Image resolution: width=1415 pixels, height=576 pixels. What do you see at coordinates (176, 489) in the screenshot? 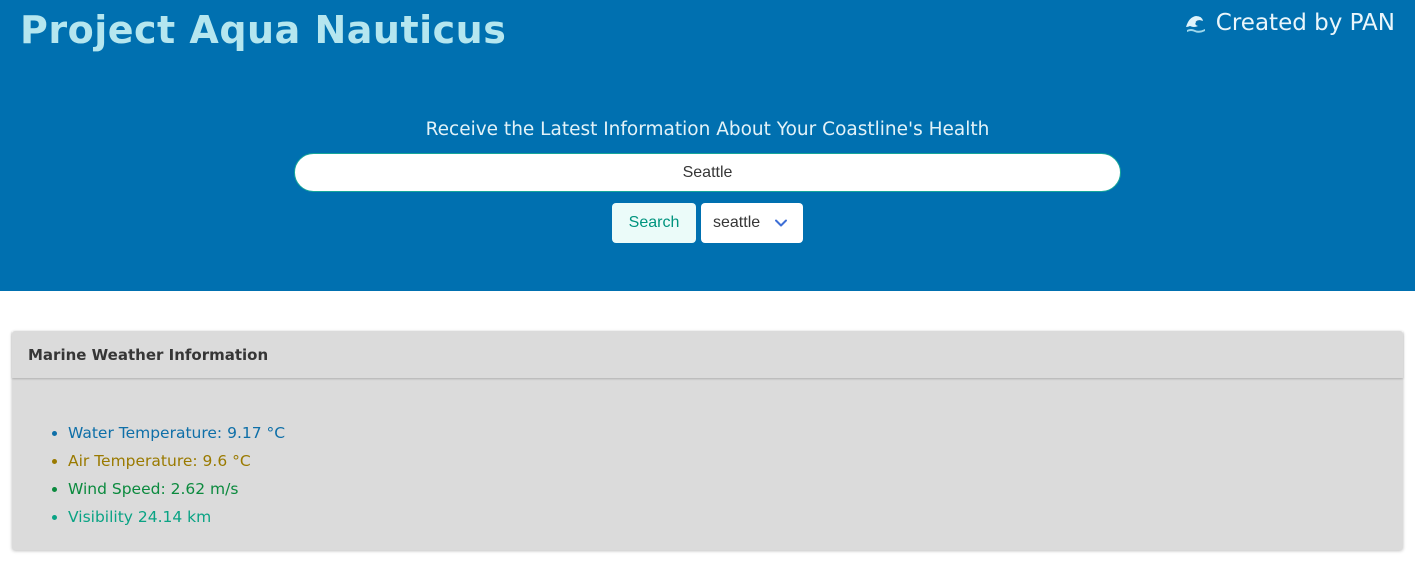
I see `wind-speed: Wind Speed: 2.62 m/s` at bounding box center [176, 489].